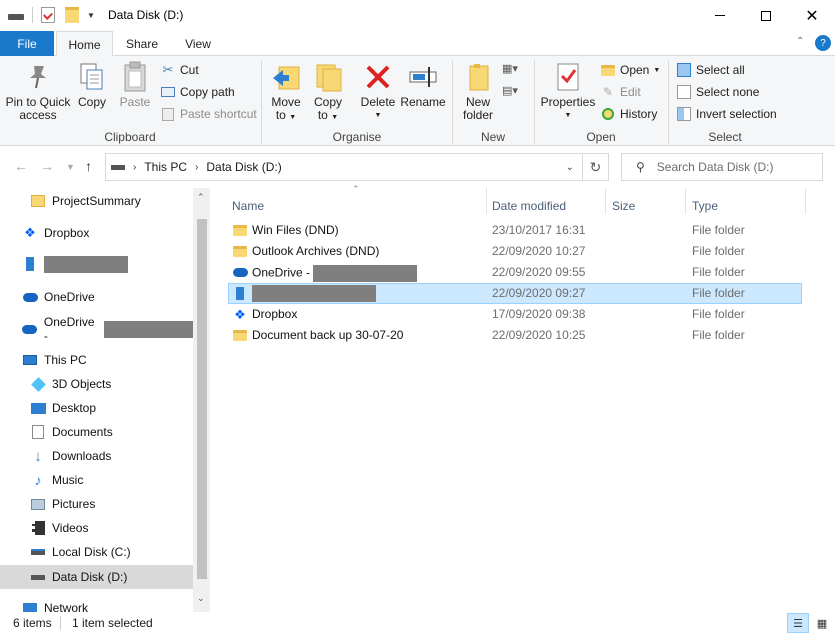 The width and height of the screenshot is (835, 636). What do you see at coordinates (96, 604) in the screenshot?
I see `nav-item-network: Network` at bounding box center [96, 604].